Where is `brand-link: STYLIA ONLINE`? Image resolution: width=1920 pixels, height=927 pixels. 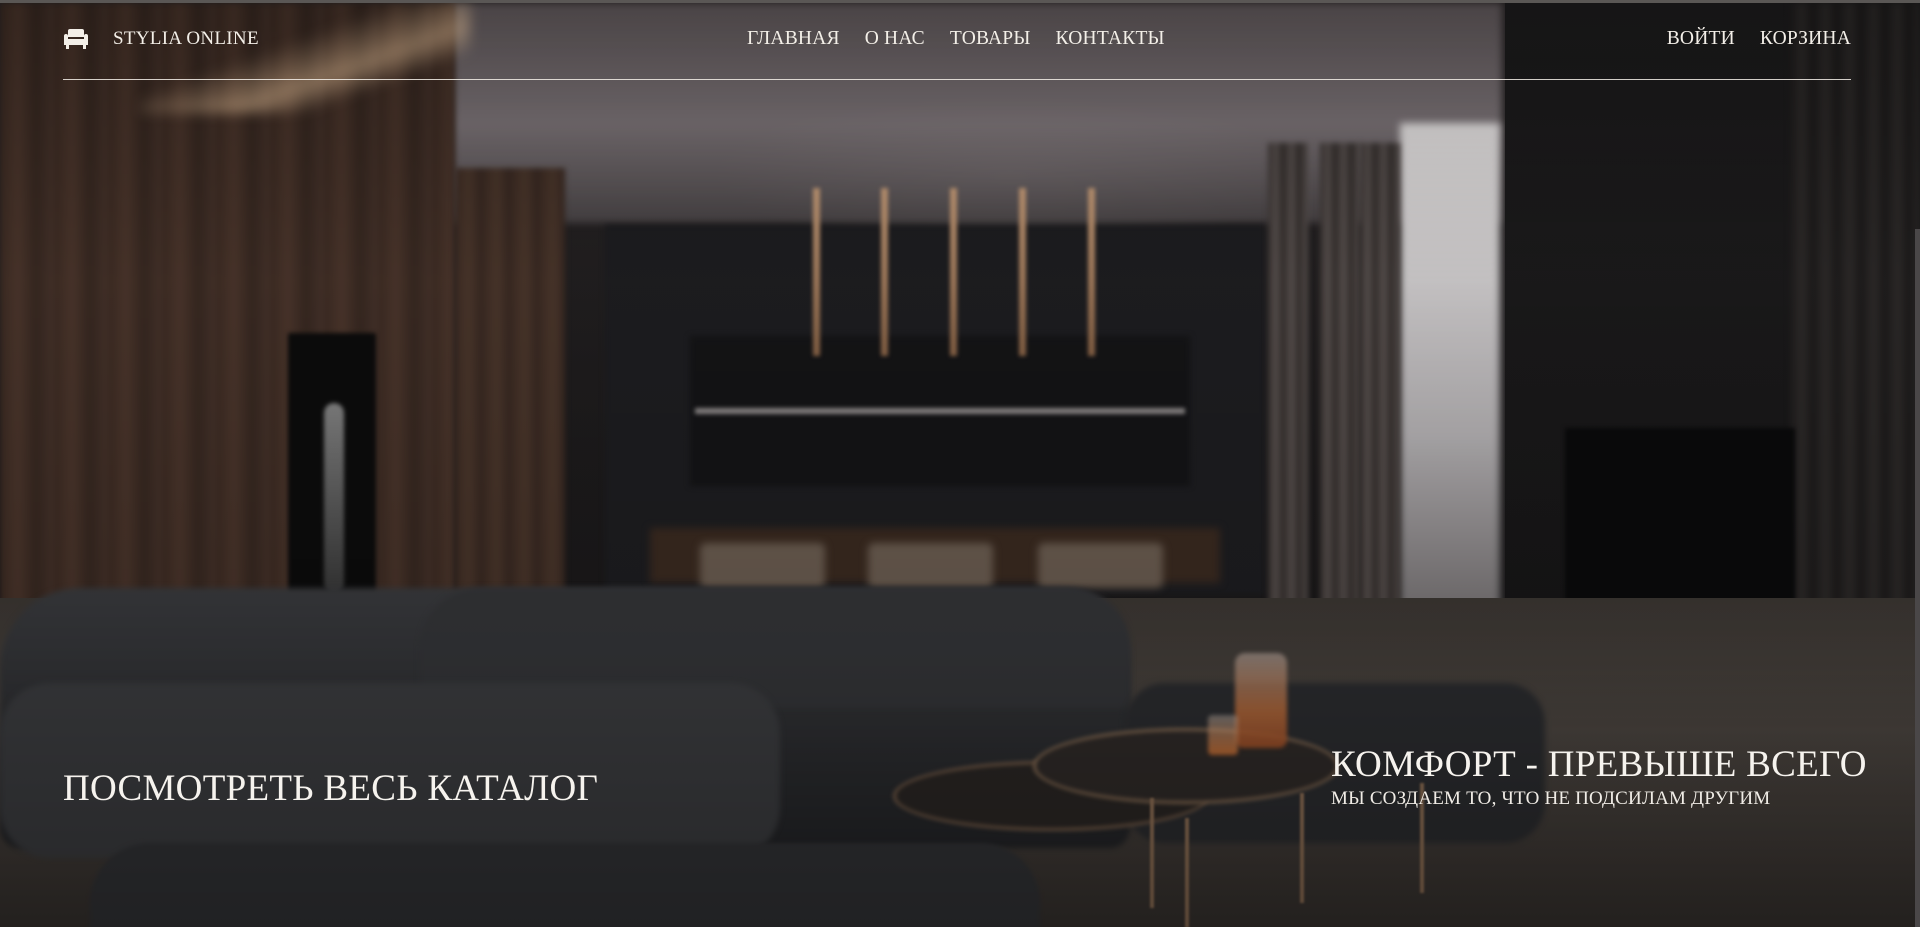
brand-link: STYLIA ONLINE is located at coordinates (161, 39).